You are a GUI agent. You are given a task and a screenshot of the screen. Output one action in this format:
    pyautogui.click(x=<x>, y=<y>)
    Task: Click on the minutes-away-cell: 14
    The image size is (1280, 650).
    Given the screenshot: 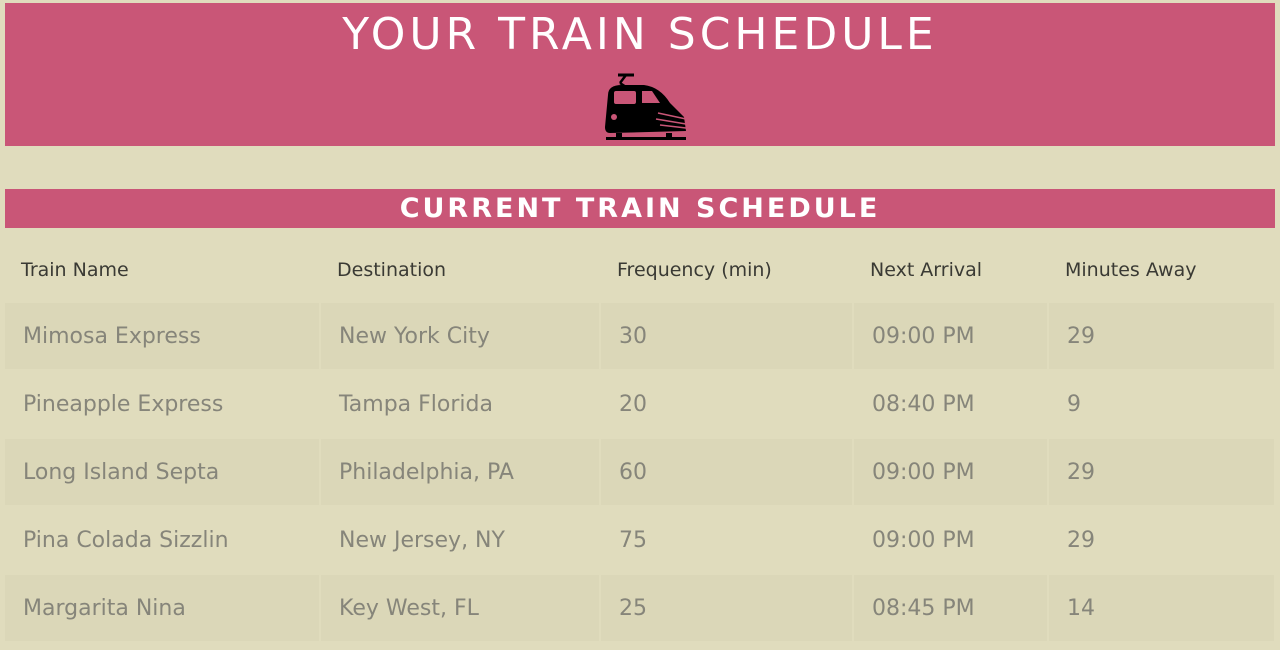 What is the action you would take?
    pyautogui.click(x=1161, y=608)
    